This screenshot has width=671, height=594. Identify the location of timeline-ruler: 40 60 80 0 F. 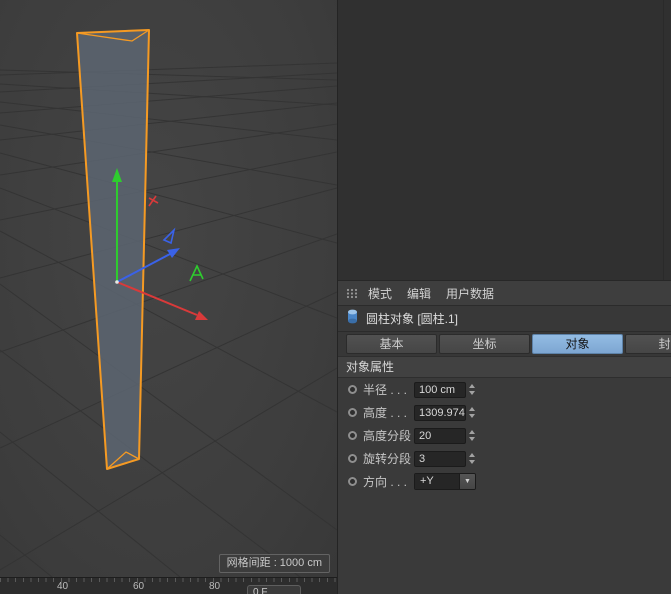
(168, 585).